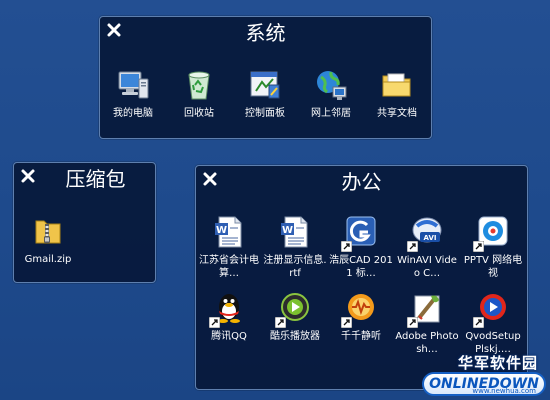 The height and width of the screenshot is (400, 550). What do you see at coordinates (295, 336) in the screenshot?
I see `icon-label: 酷乐播放器` at bounding box center [295, 336].